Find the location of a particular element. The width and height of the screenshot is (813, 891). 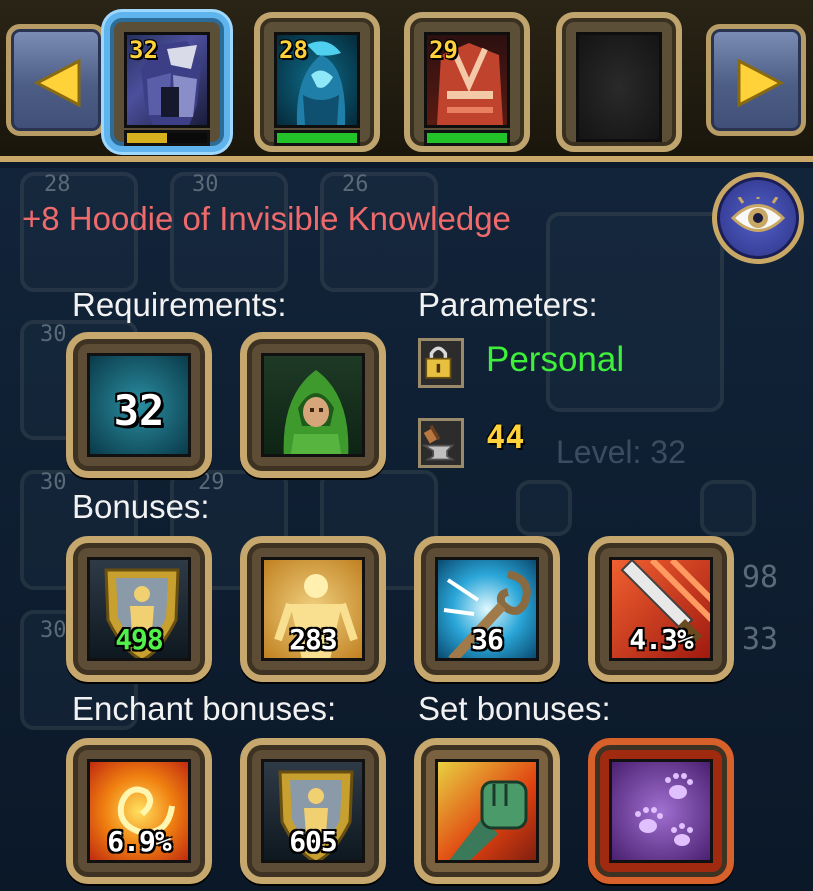

requirements-label: Requirements: is located at coordinates (179, 304).